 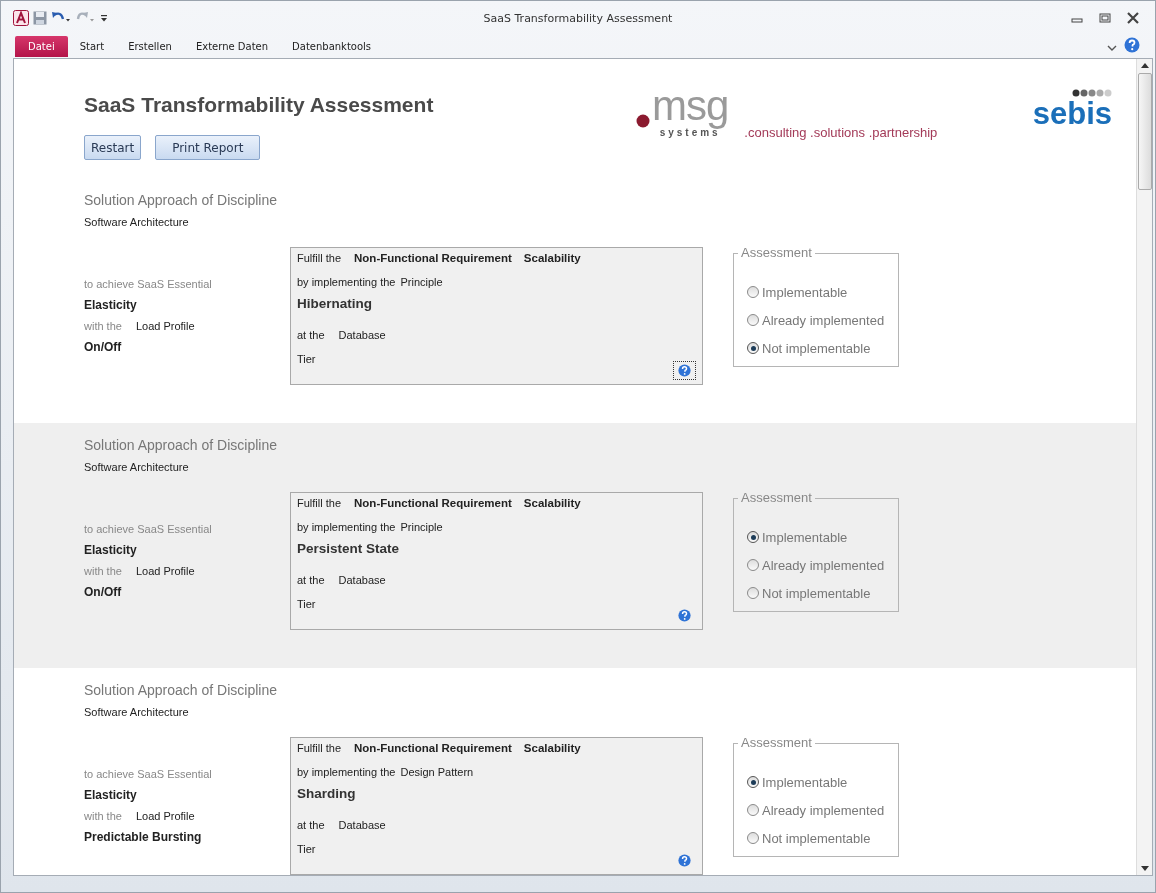 I want to click on logo-subtitle: systems, so click(x=690, y=133).